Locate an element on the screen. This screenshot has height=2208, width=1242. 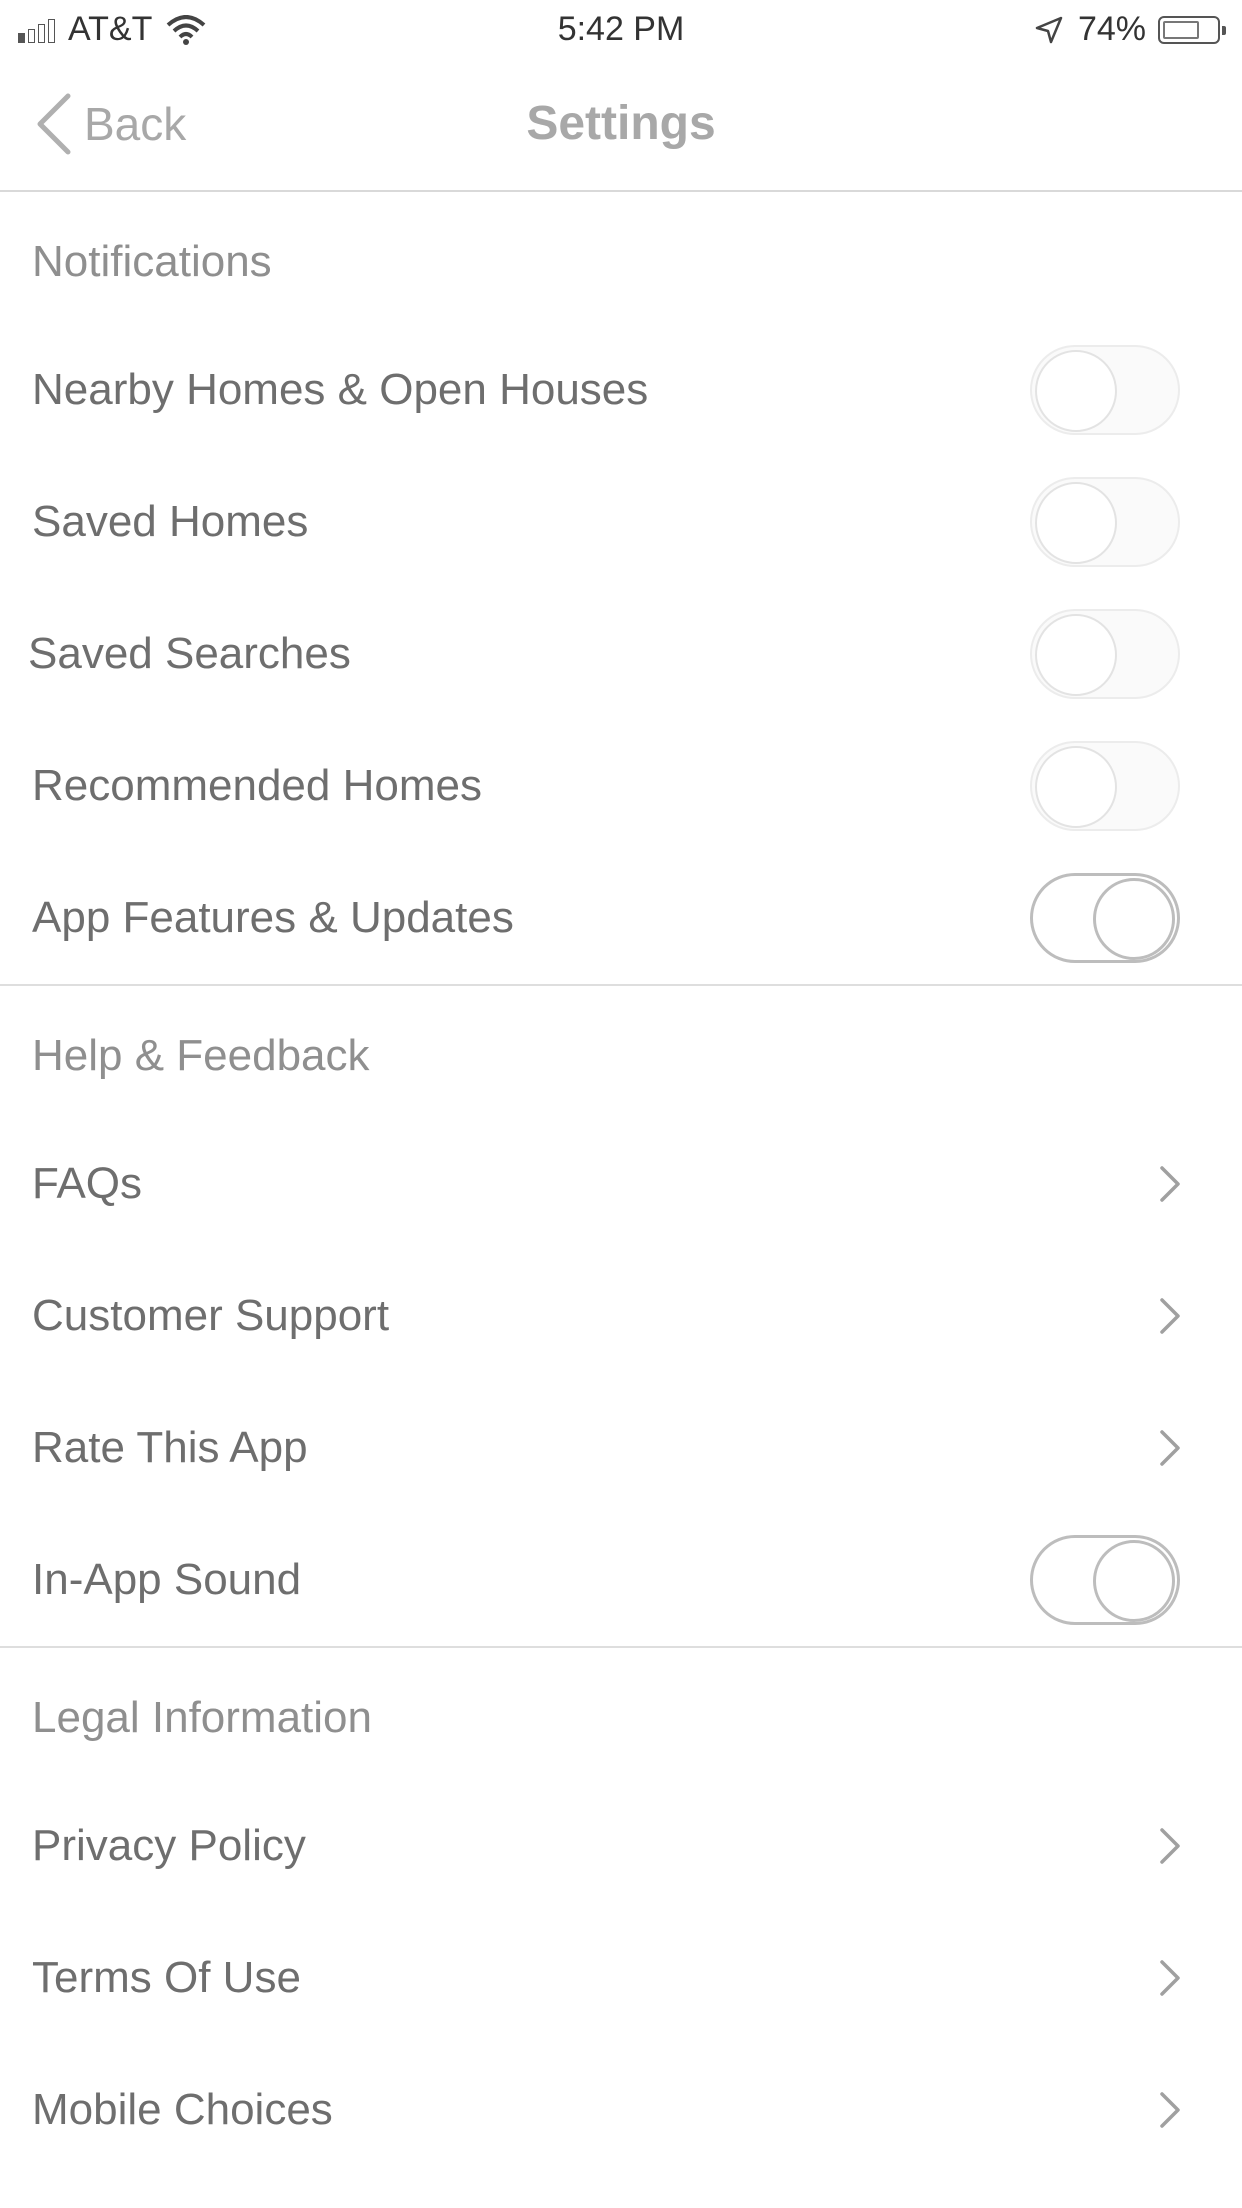
row-customer-support: Customer Support is located at coordinates (621, 1316).